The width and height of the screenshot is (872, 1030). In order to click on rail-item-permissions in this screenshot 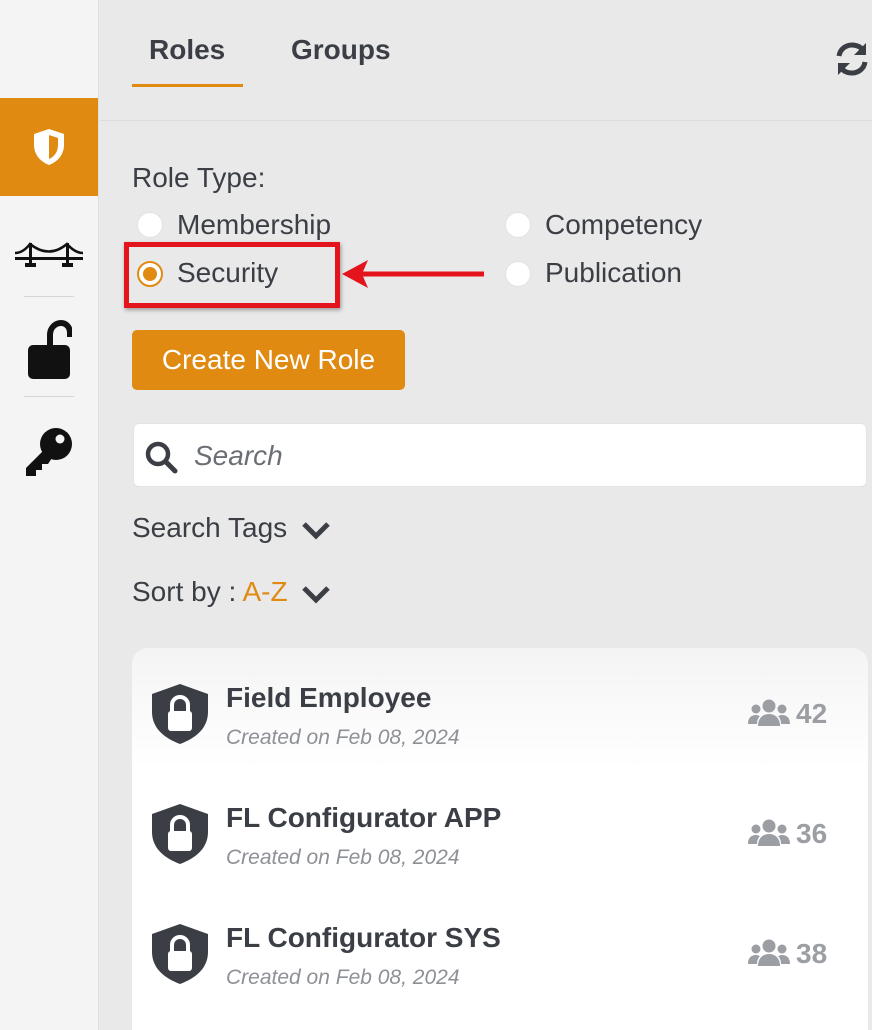, I will do `click(49, 351)`.